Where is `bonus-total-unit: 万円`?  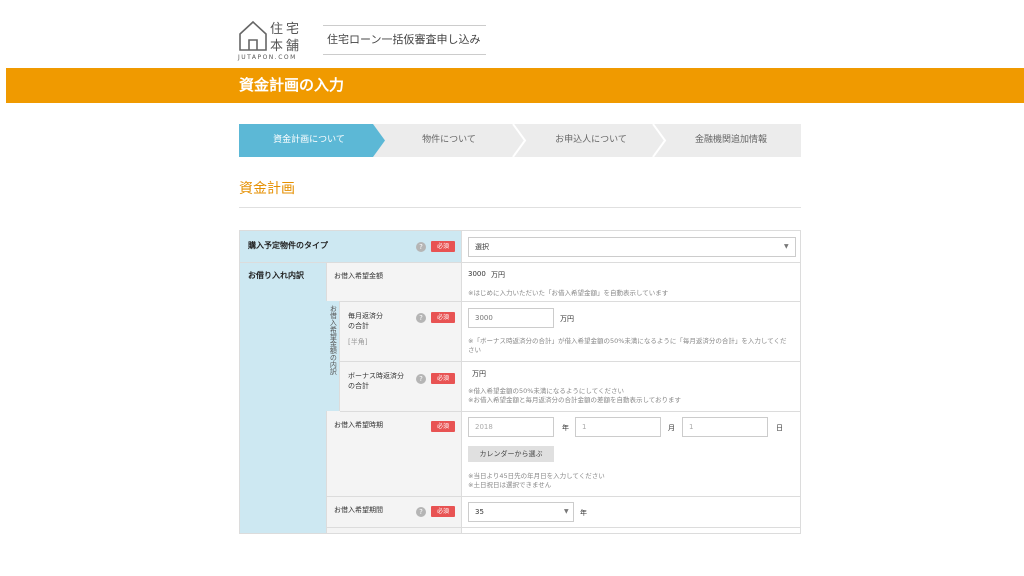 bonus-total-unit: 万円 is located at coordinates (479, 374).